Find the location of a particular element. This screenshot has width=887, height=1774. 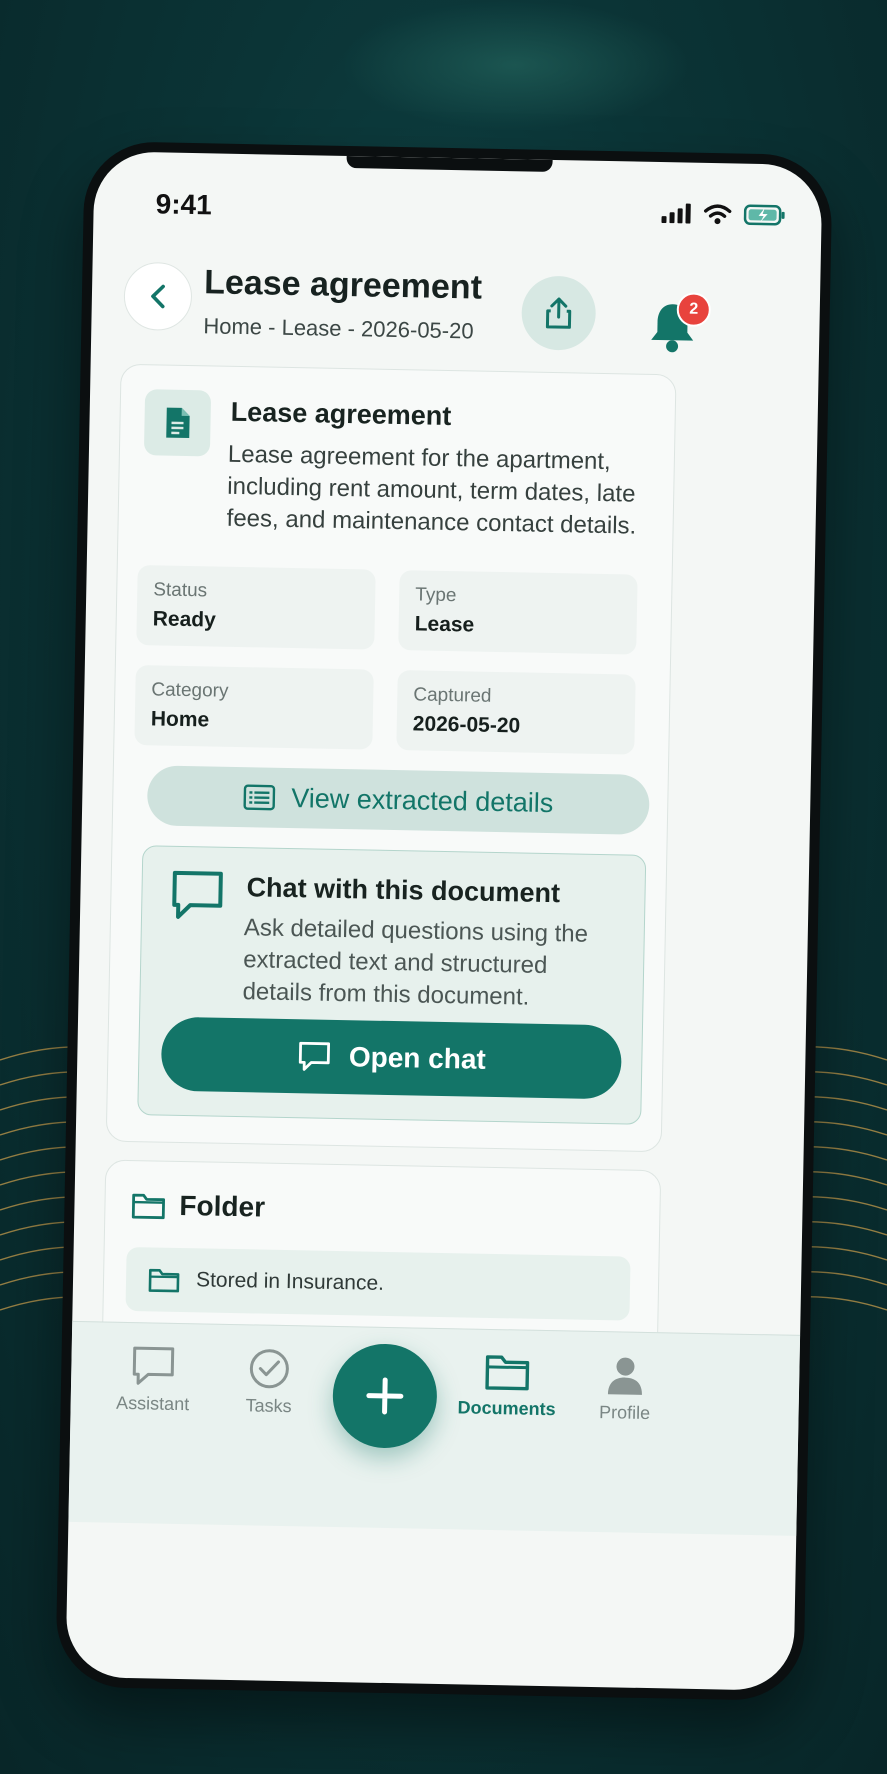

nav-tasks: Tasks is located at coordinates (268, 1382).